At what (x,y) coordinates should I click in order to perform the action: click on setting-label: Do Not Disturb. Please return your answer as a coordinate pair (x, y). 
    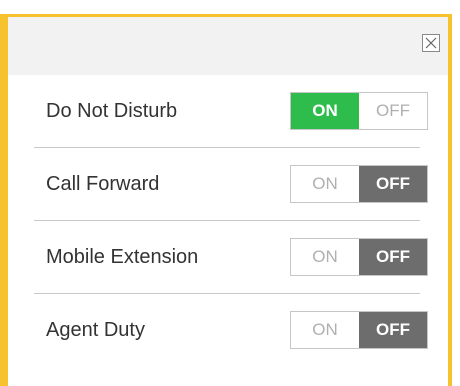
    Looking at the image, I should click on (112, 111).